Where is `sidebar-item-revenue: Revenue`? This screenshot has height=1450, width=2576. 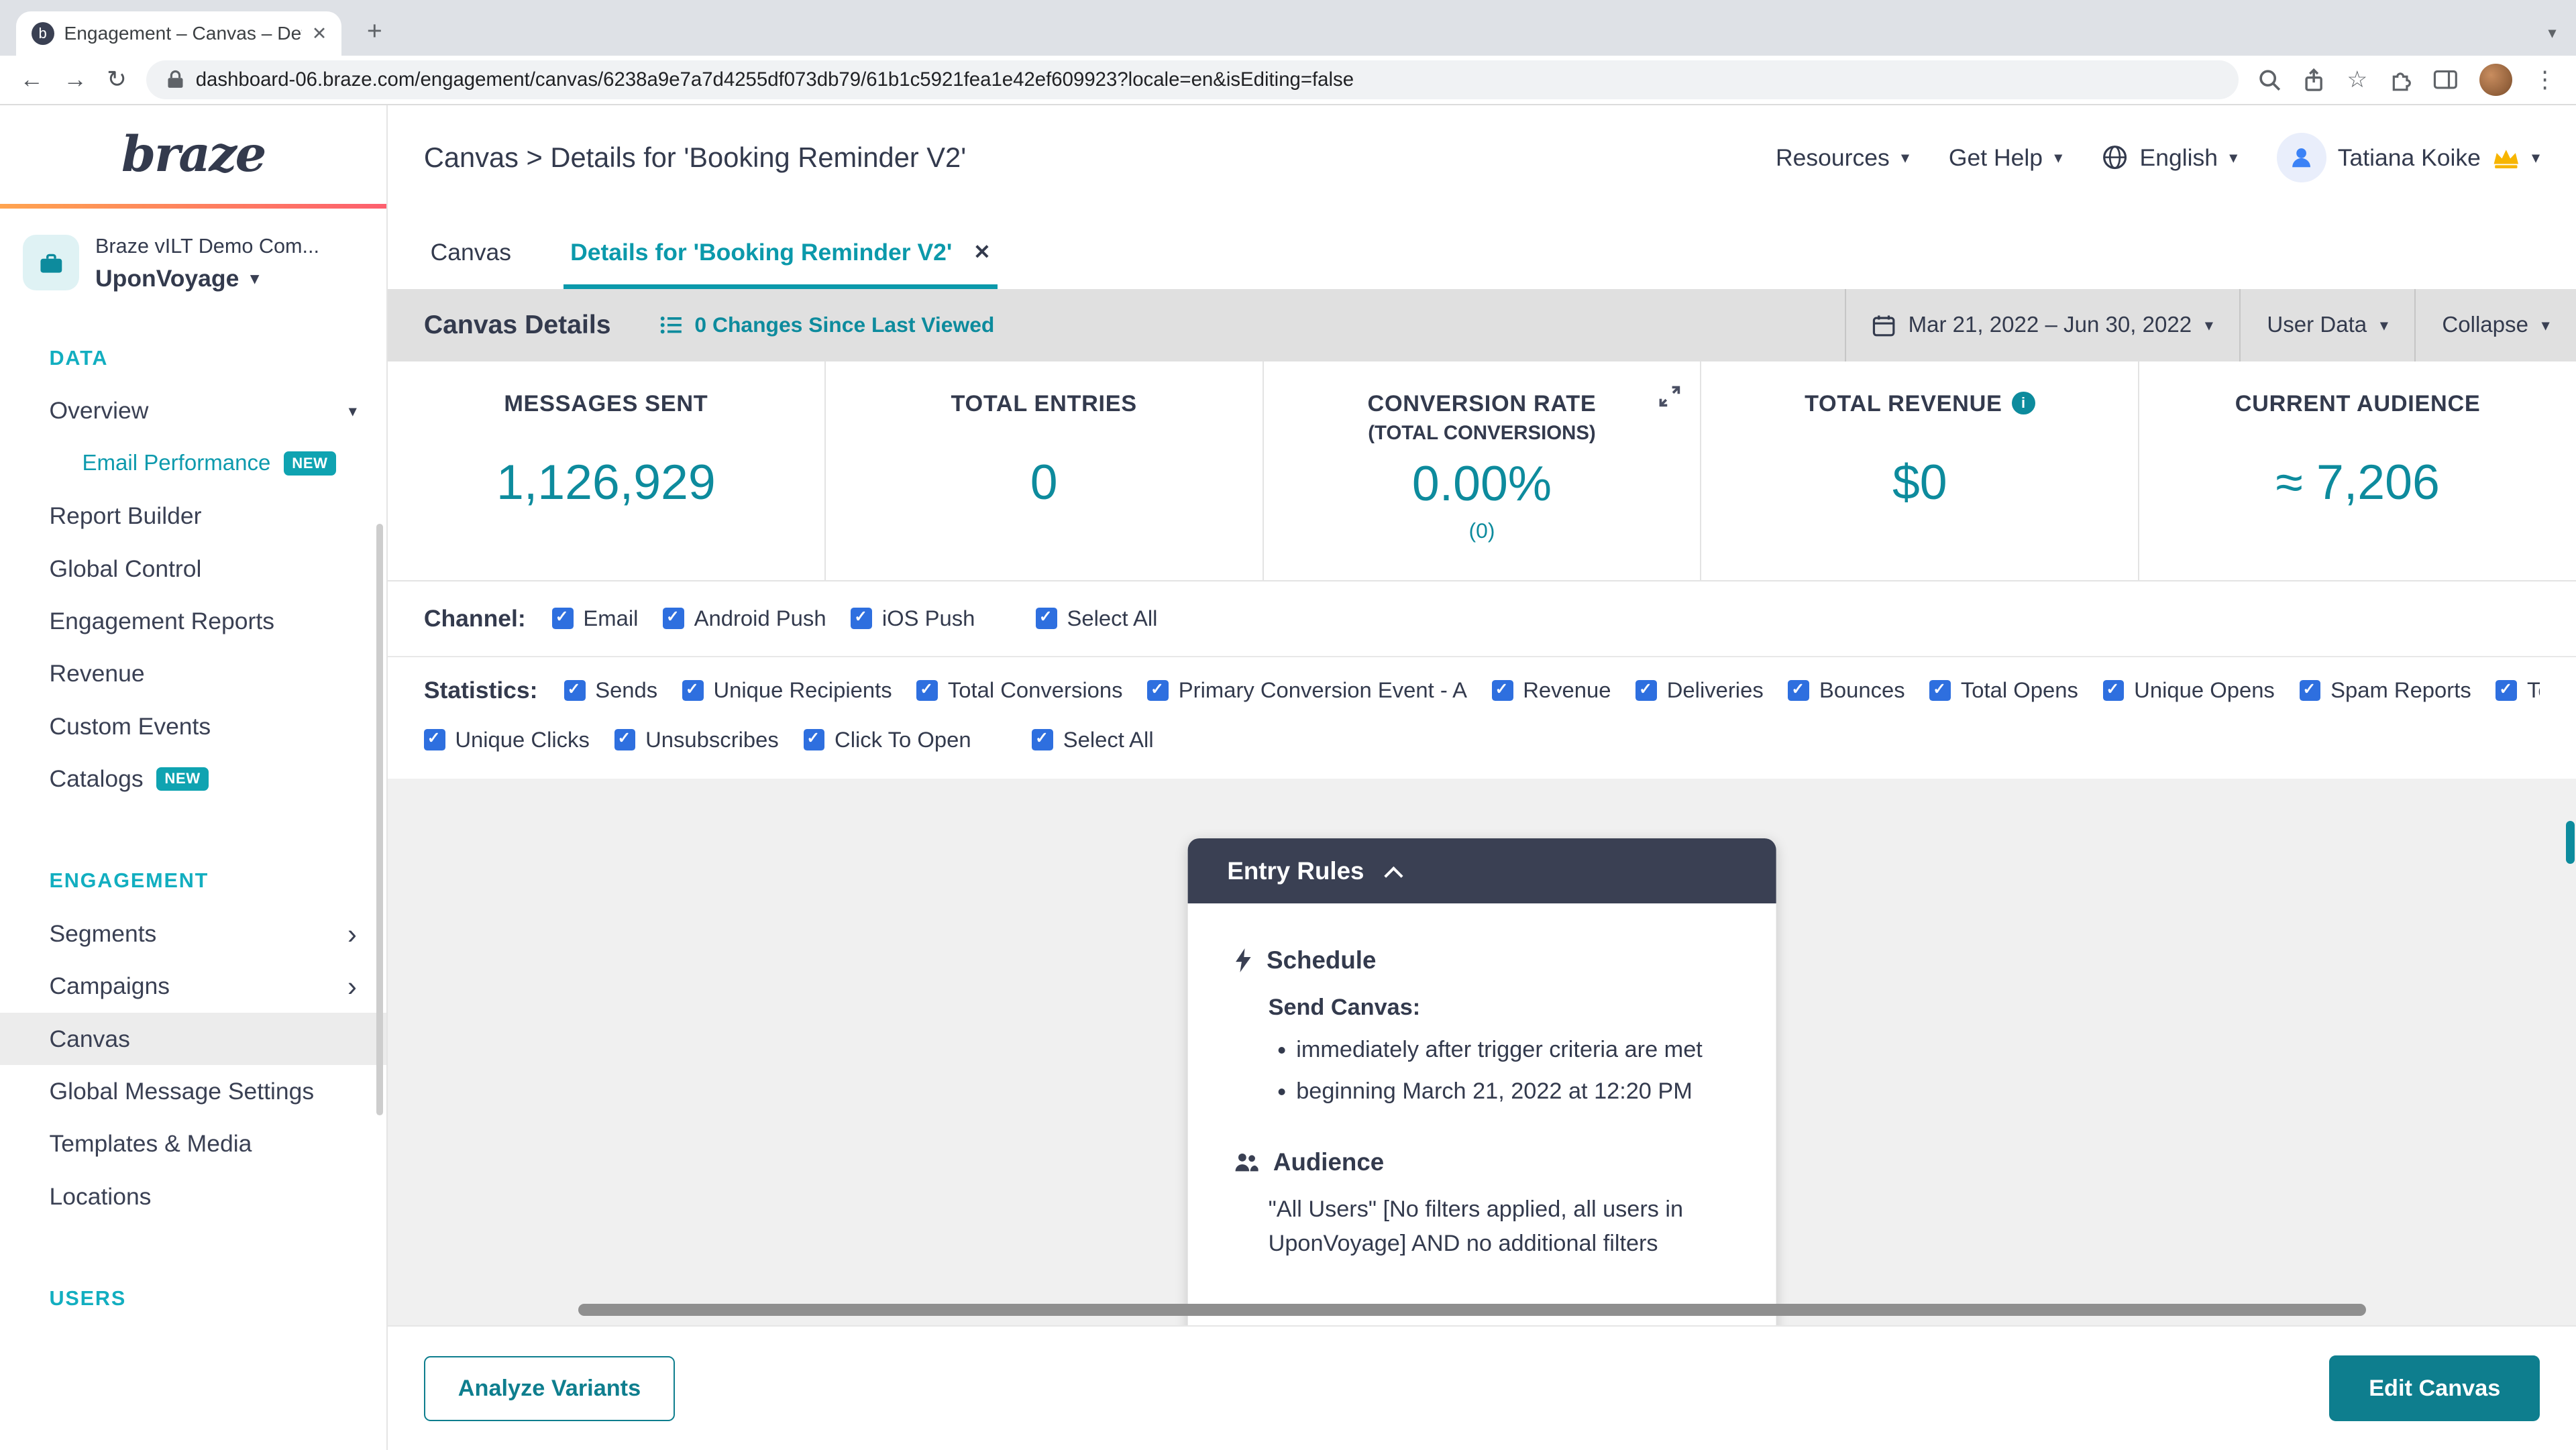
sidebar-item-revenue: Revenue is located at coordinates (193, 674).